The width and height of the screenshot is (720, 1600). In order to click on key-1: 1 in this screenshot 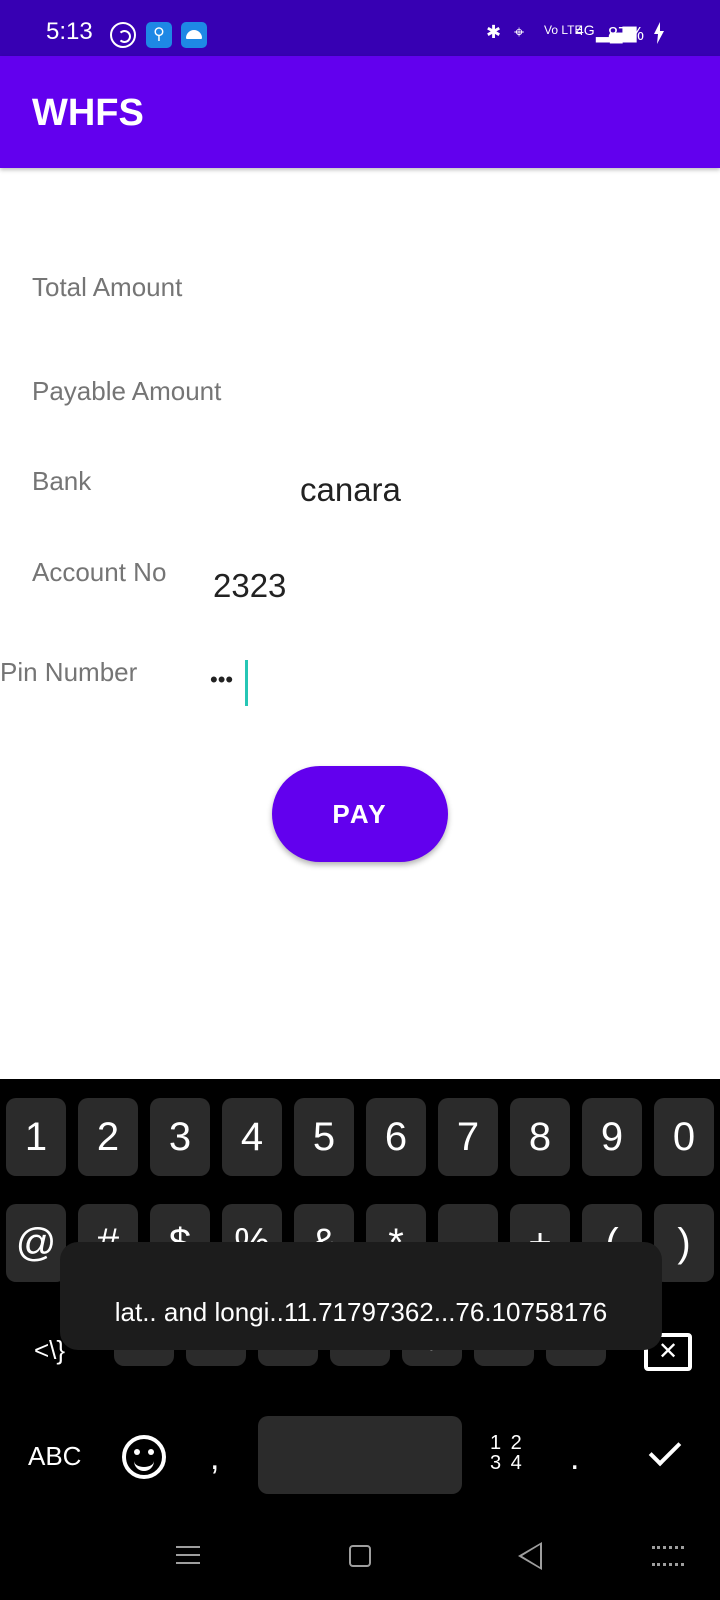, I will do `click(36, 1137)`.